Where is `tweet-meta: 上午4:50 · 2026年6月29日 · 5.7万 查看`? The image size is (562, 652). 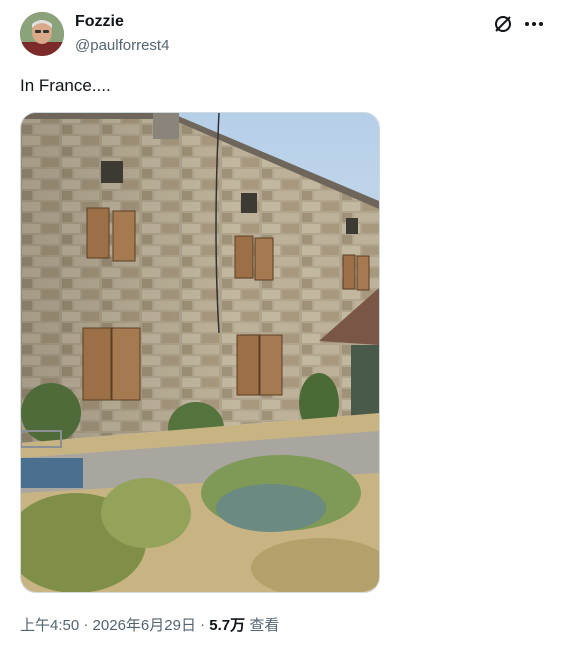 tweet-meta: 上午4:50 · 2026年6月29日 · 5.7万 查看 is located at coordinates (149, 624).